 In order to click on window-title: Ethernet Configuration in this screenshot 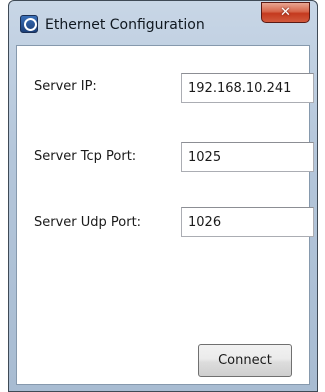, I will do `click(125, 25)`.